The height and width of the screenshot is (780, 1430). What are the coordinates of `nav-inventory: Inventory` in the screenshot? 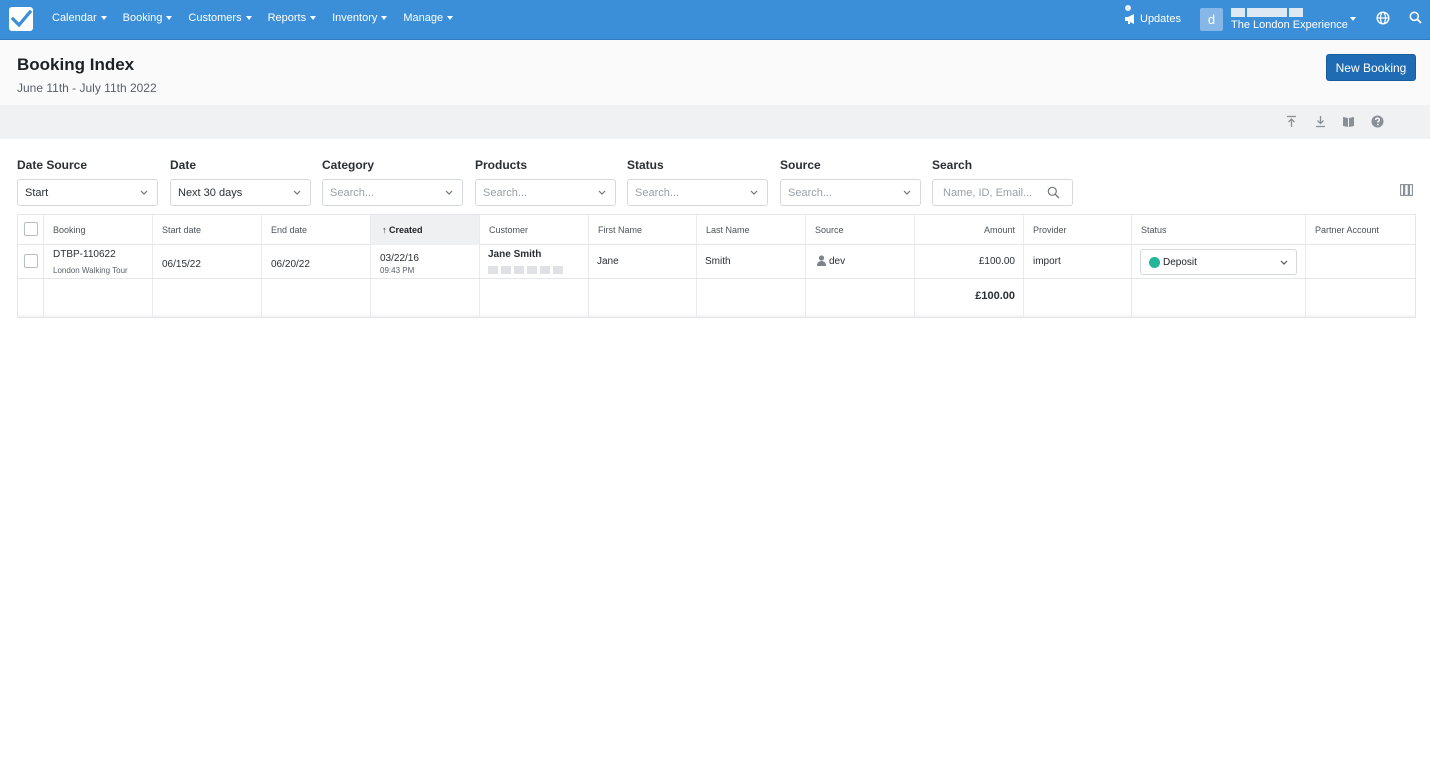 It's located at (359, 20).